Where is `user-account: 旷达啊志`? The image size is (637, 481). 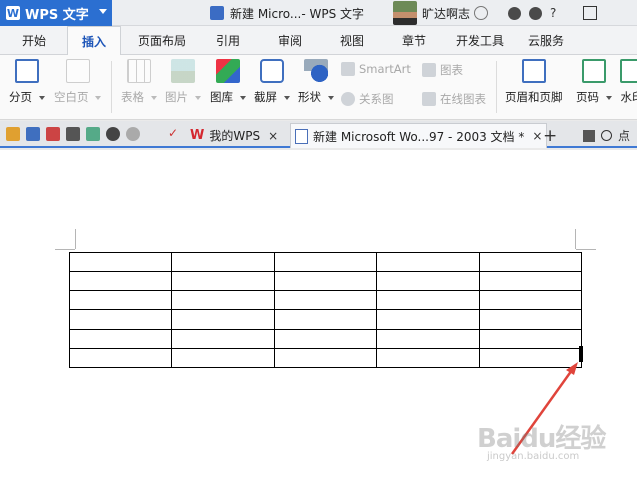
user-account: 旷达啊志 is located at coordinates (441, 13).